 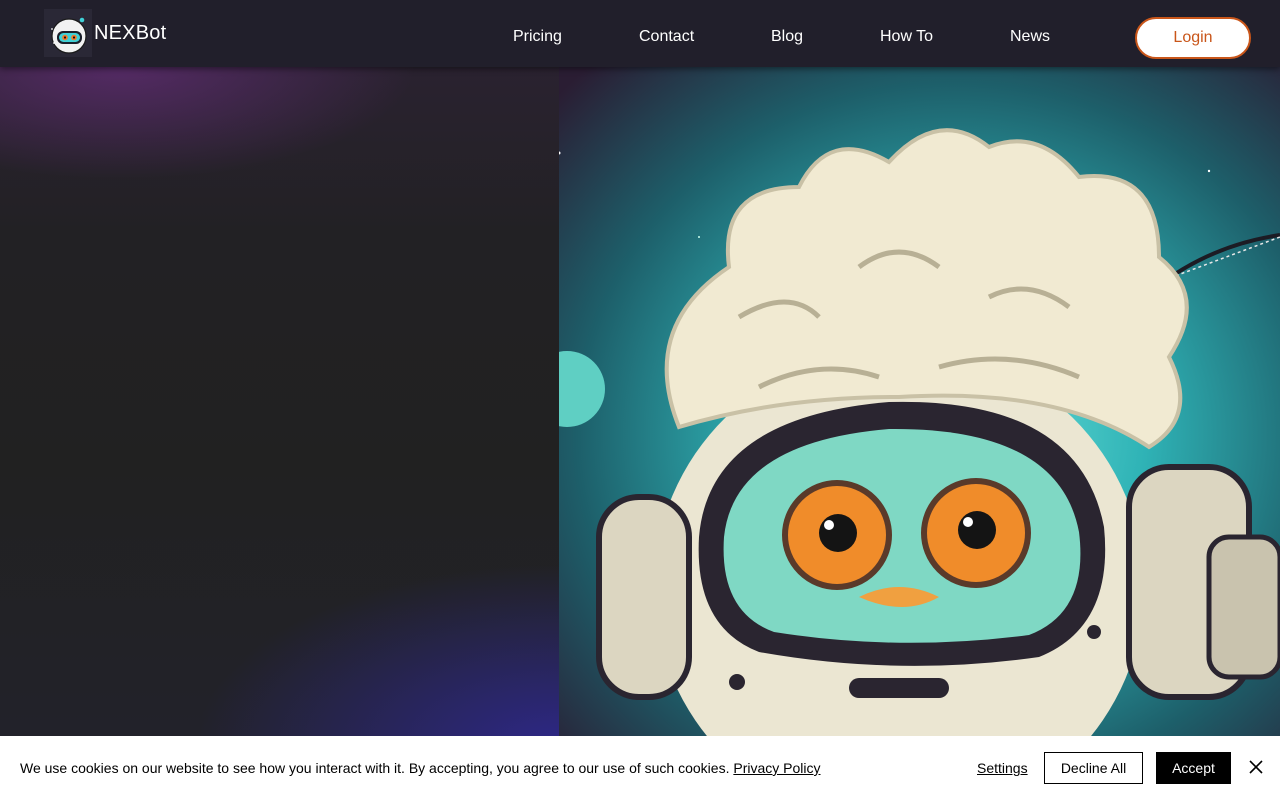 What do you see at coordinates (1030, 37) in the screenshot?
I see `nav-news: News` at bounding box center [1030, 37].